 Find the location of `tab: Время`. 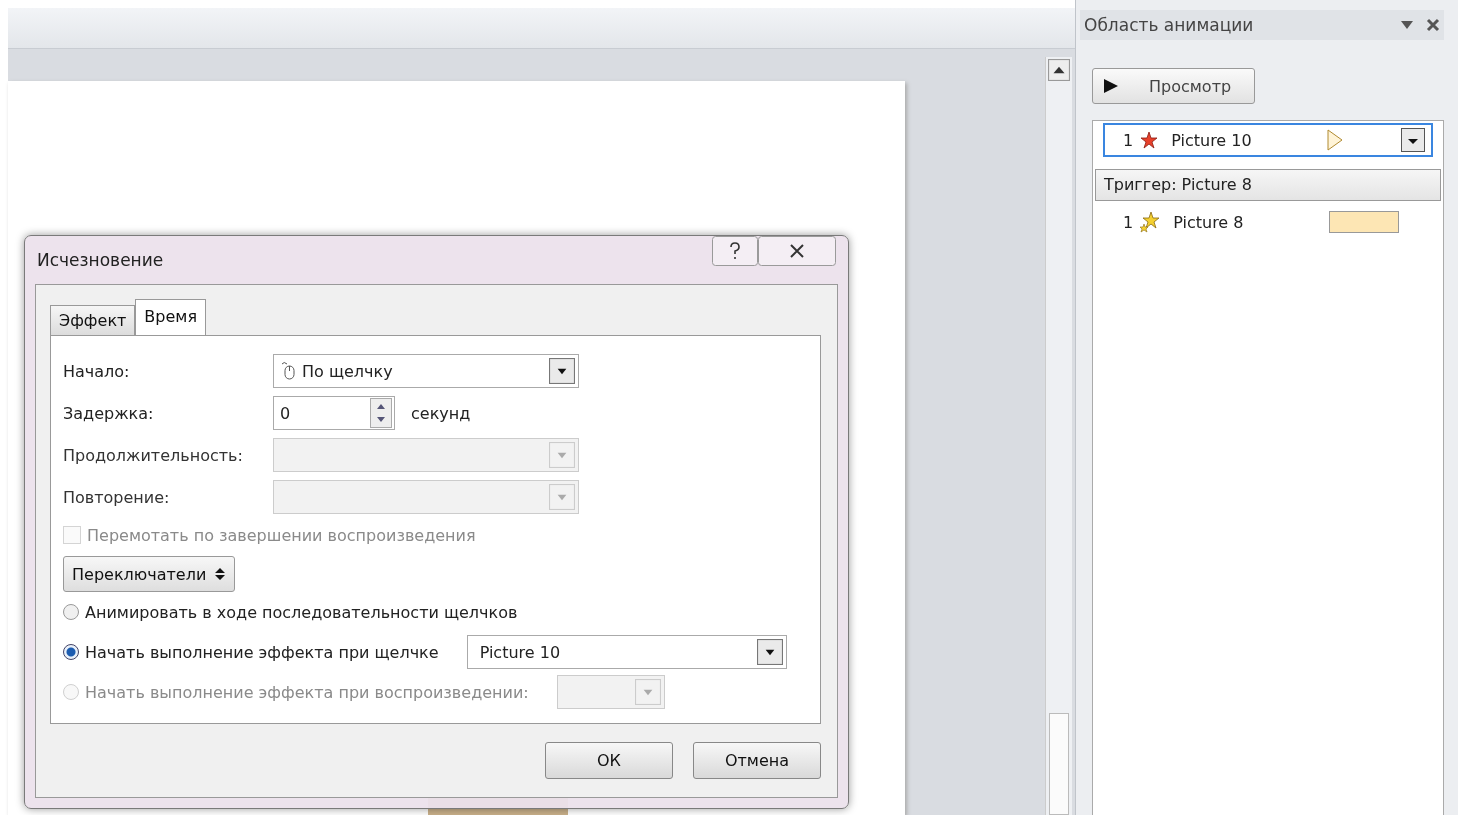

tab: Время is located at coordinates (171, 317).